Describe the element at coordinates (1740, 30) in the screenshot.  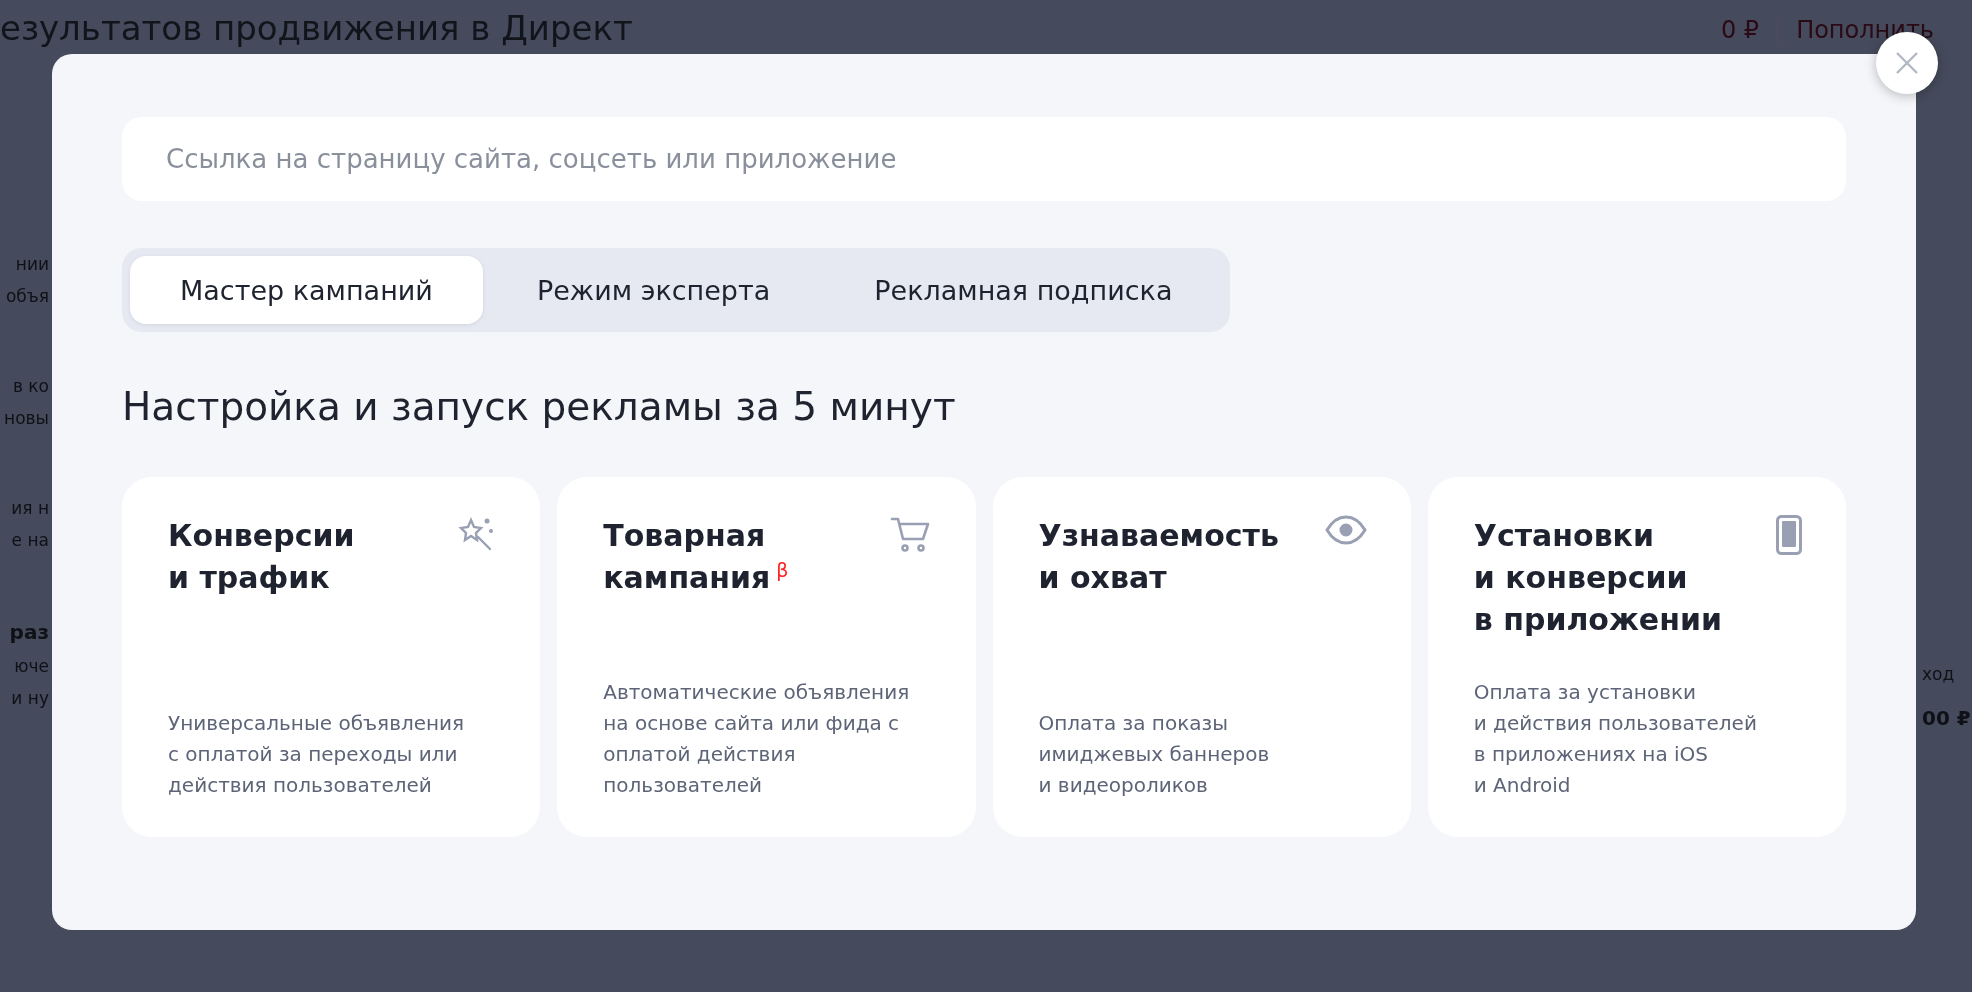
I see `balance-amount: 0 ₽` at that location.